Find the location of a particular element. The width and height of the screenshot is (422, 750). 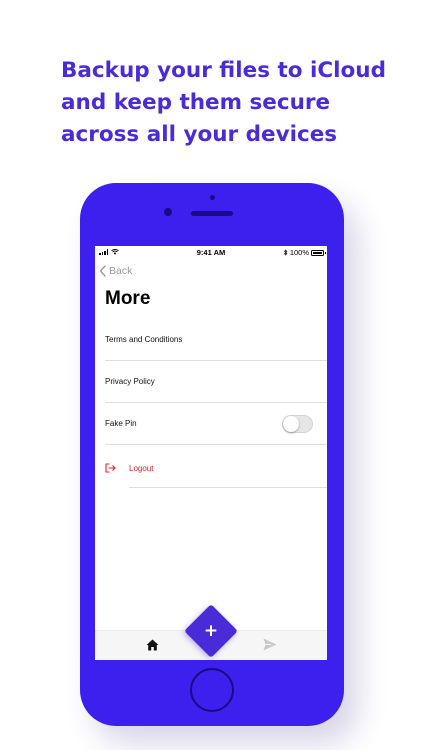

status-right: 100% is located at coordinates (304, 252).